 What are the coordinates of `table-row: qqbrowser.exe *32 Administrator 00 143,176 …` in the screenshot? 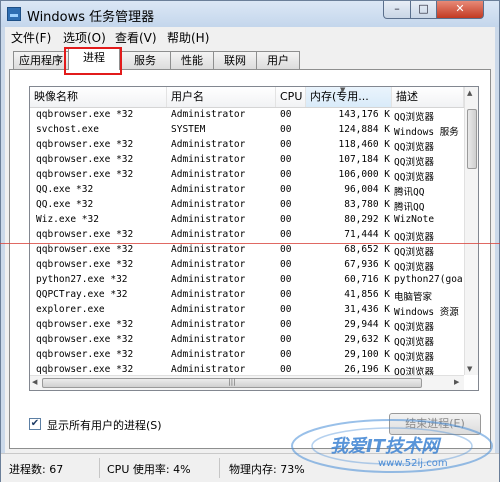 It's located at (247, 115).